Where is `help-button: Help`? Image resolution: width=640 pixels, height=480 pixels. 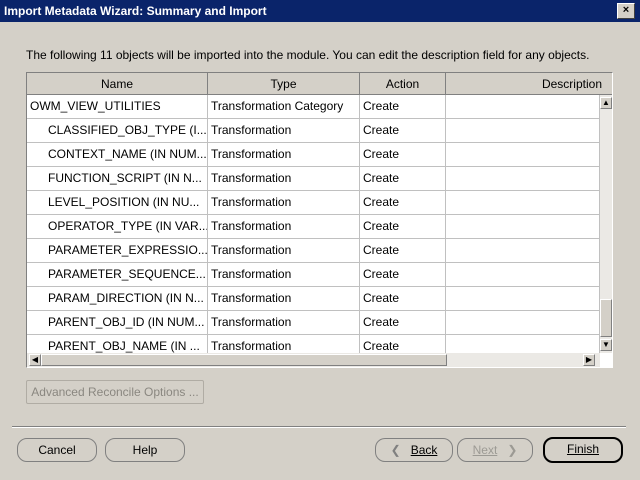
help-button: Help is located at coordinates (145, 450).